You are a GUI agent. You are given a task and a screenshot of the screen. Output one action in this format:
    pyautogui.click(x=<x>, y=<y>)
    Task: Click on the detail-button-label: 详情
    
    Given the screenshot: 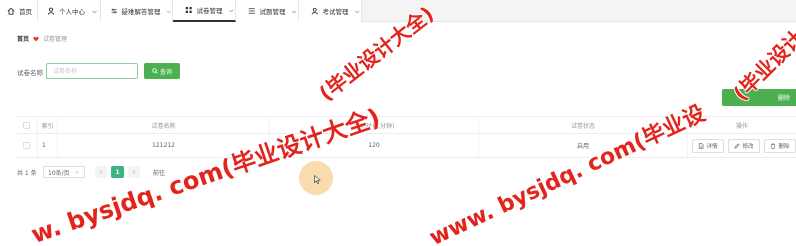 What is the action you would take?
    pyautogui.click(x=712, y=147)
    